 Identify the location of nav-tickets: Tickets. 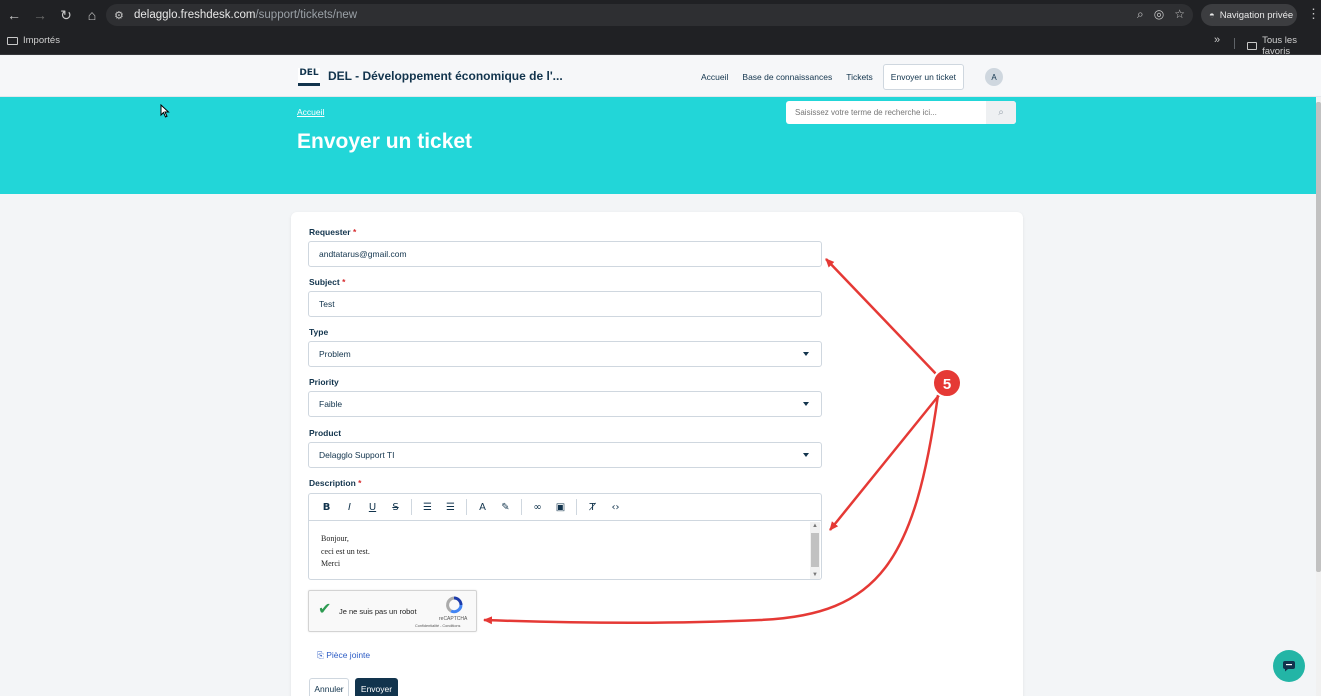
(859, 77).